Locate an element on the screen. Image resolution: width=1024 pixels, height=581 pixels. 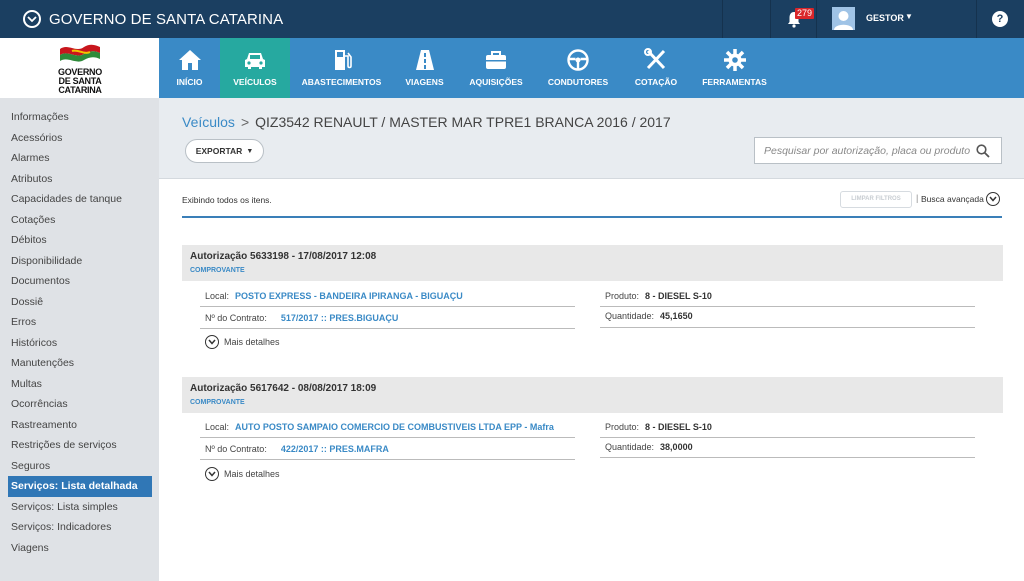
fuel-pump-icon is located at coordinates (343, 60).